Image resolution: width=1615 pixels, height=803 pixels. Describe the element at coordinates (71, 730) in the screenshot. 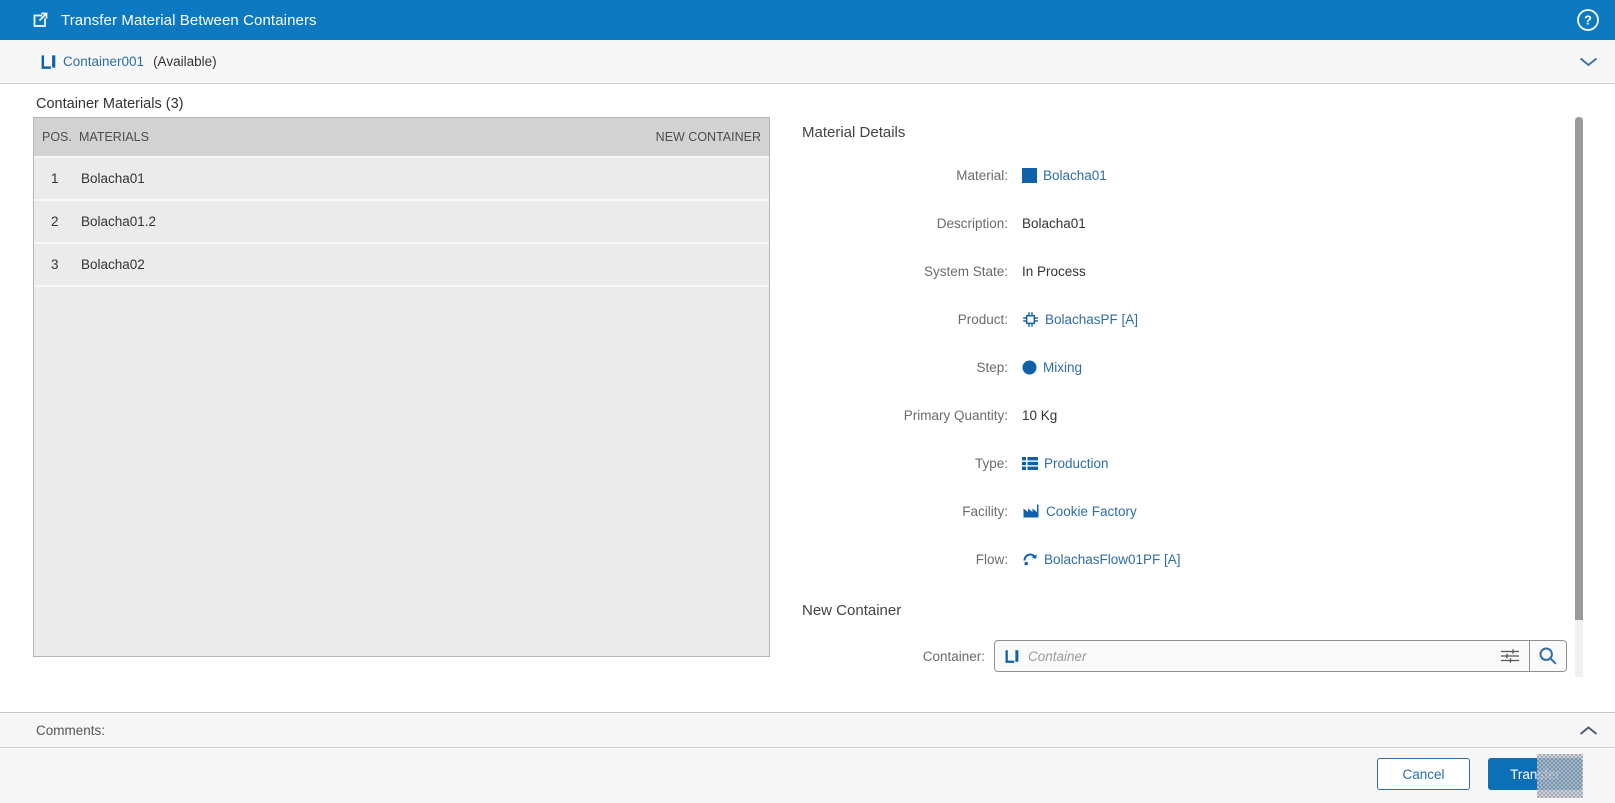

I see `comments-label: Comments:` at that location.